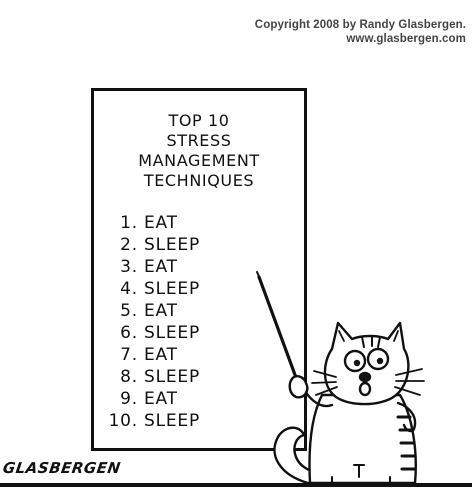 This screenshot has width=472, height=504. Describe the element at coordinates (129, 223) in the screenshot. I see `list-item-number: 1.` at that location.